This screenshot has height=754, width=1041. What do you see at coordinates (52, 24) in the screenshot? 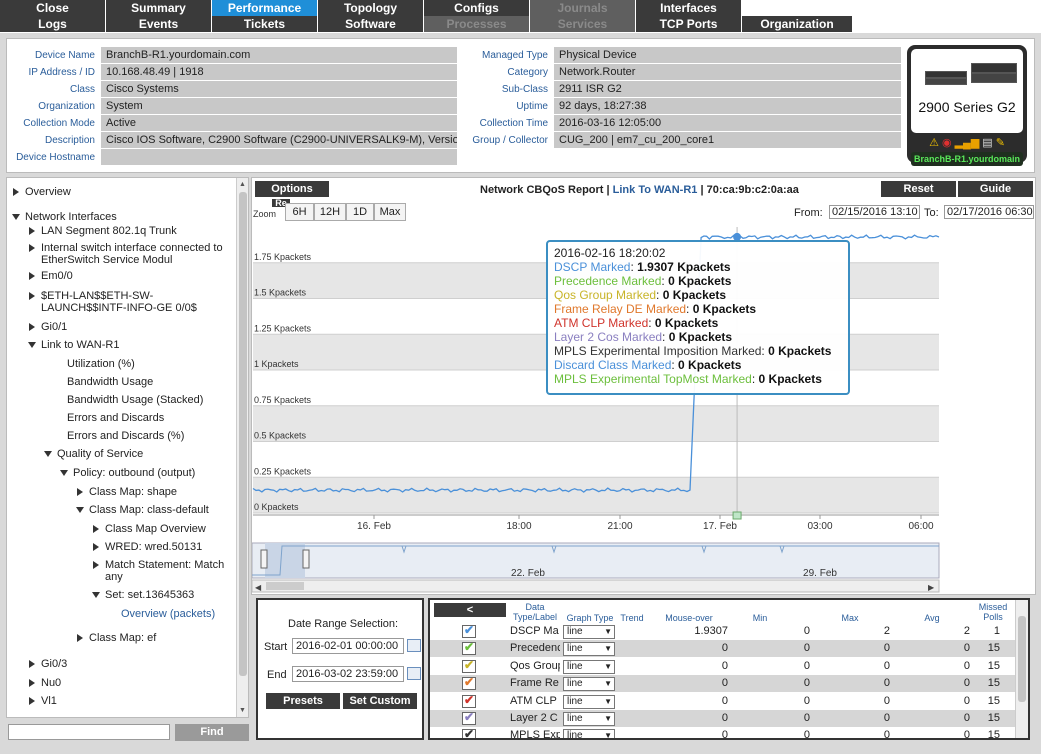
I see `nav-tab-logs: Logs` at bounding box center [52, 24].